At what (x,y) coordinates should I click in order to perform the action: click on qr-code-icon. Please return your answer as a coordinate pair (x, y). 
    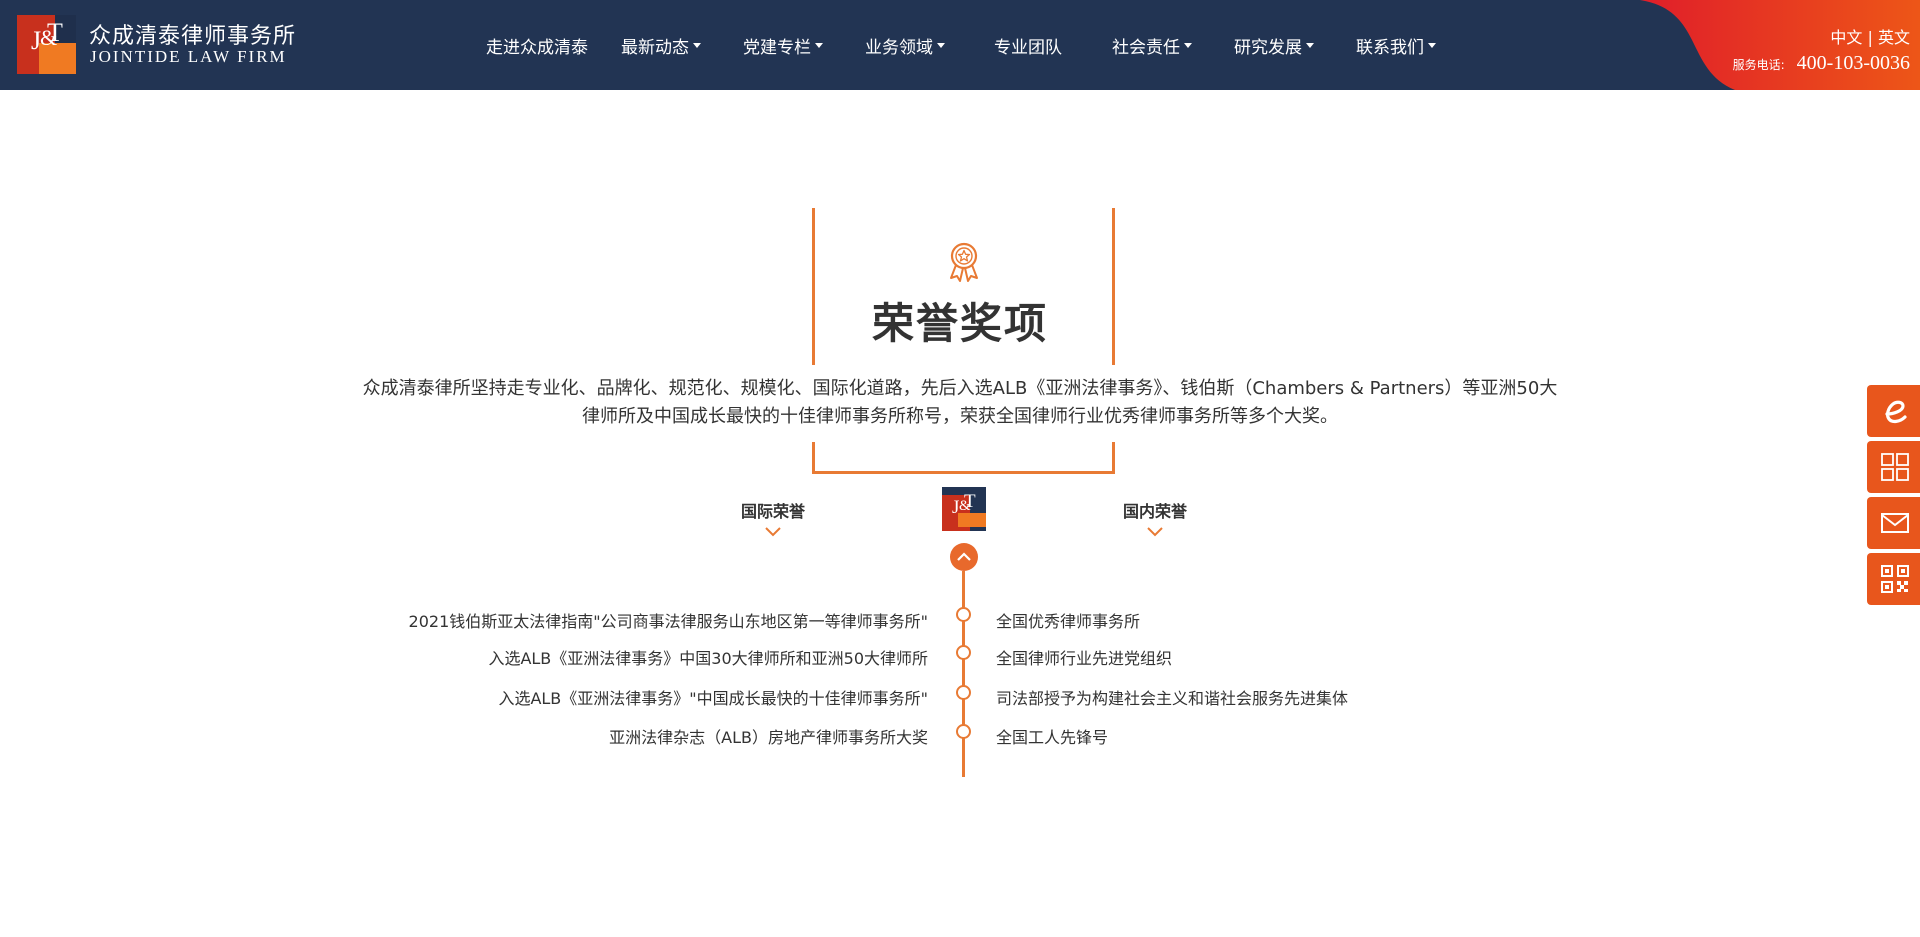
    Looking at the image, I should click on (1894, 579).